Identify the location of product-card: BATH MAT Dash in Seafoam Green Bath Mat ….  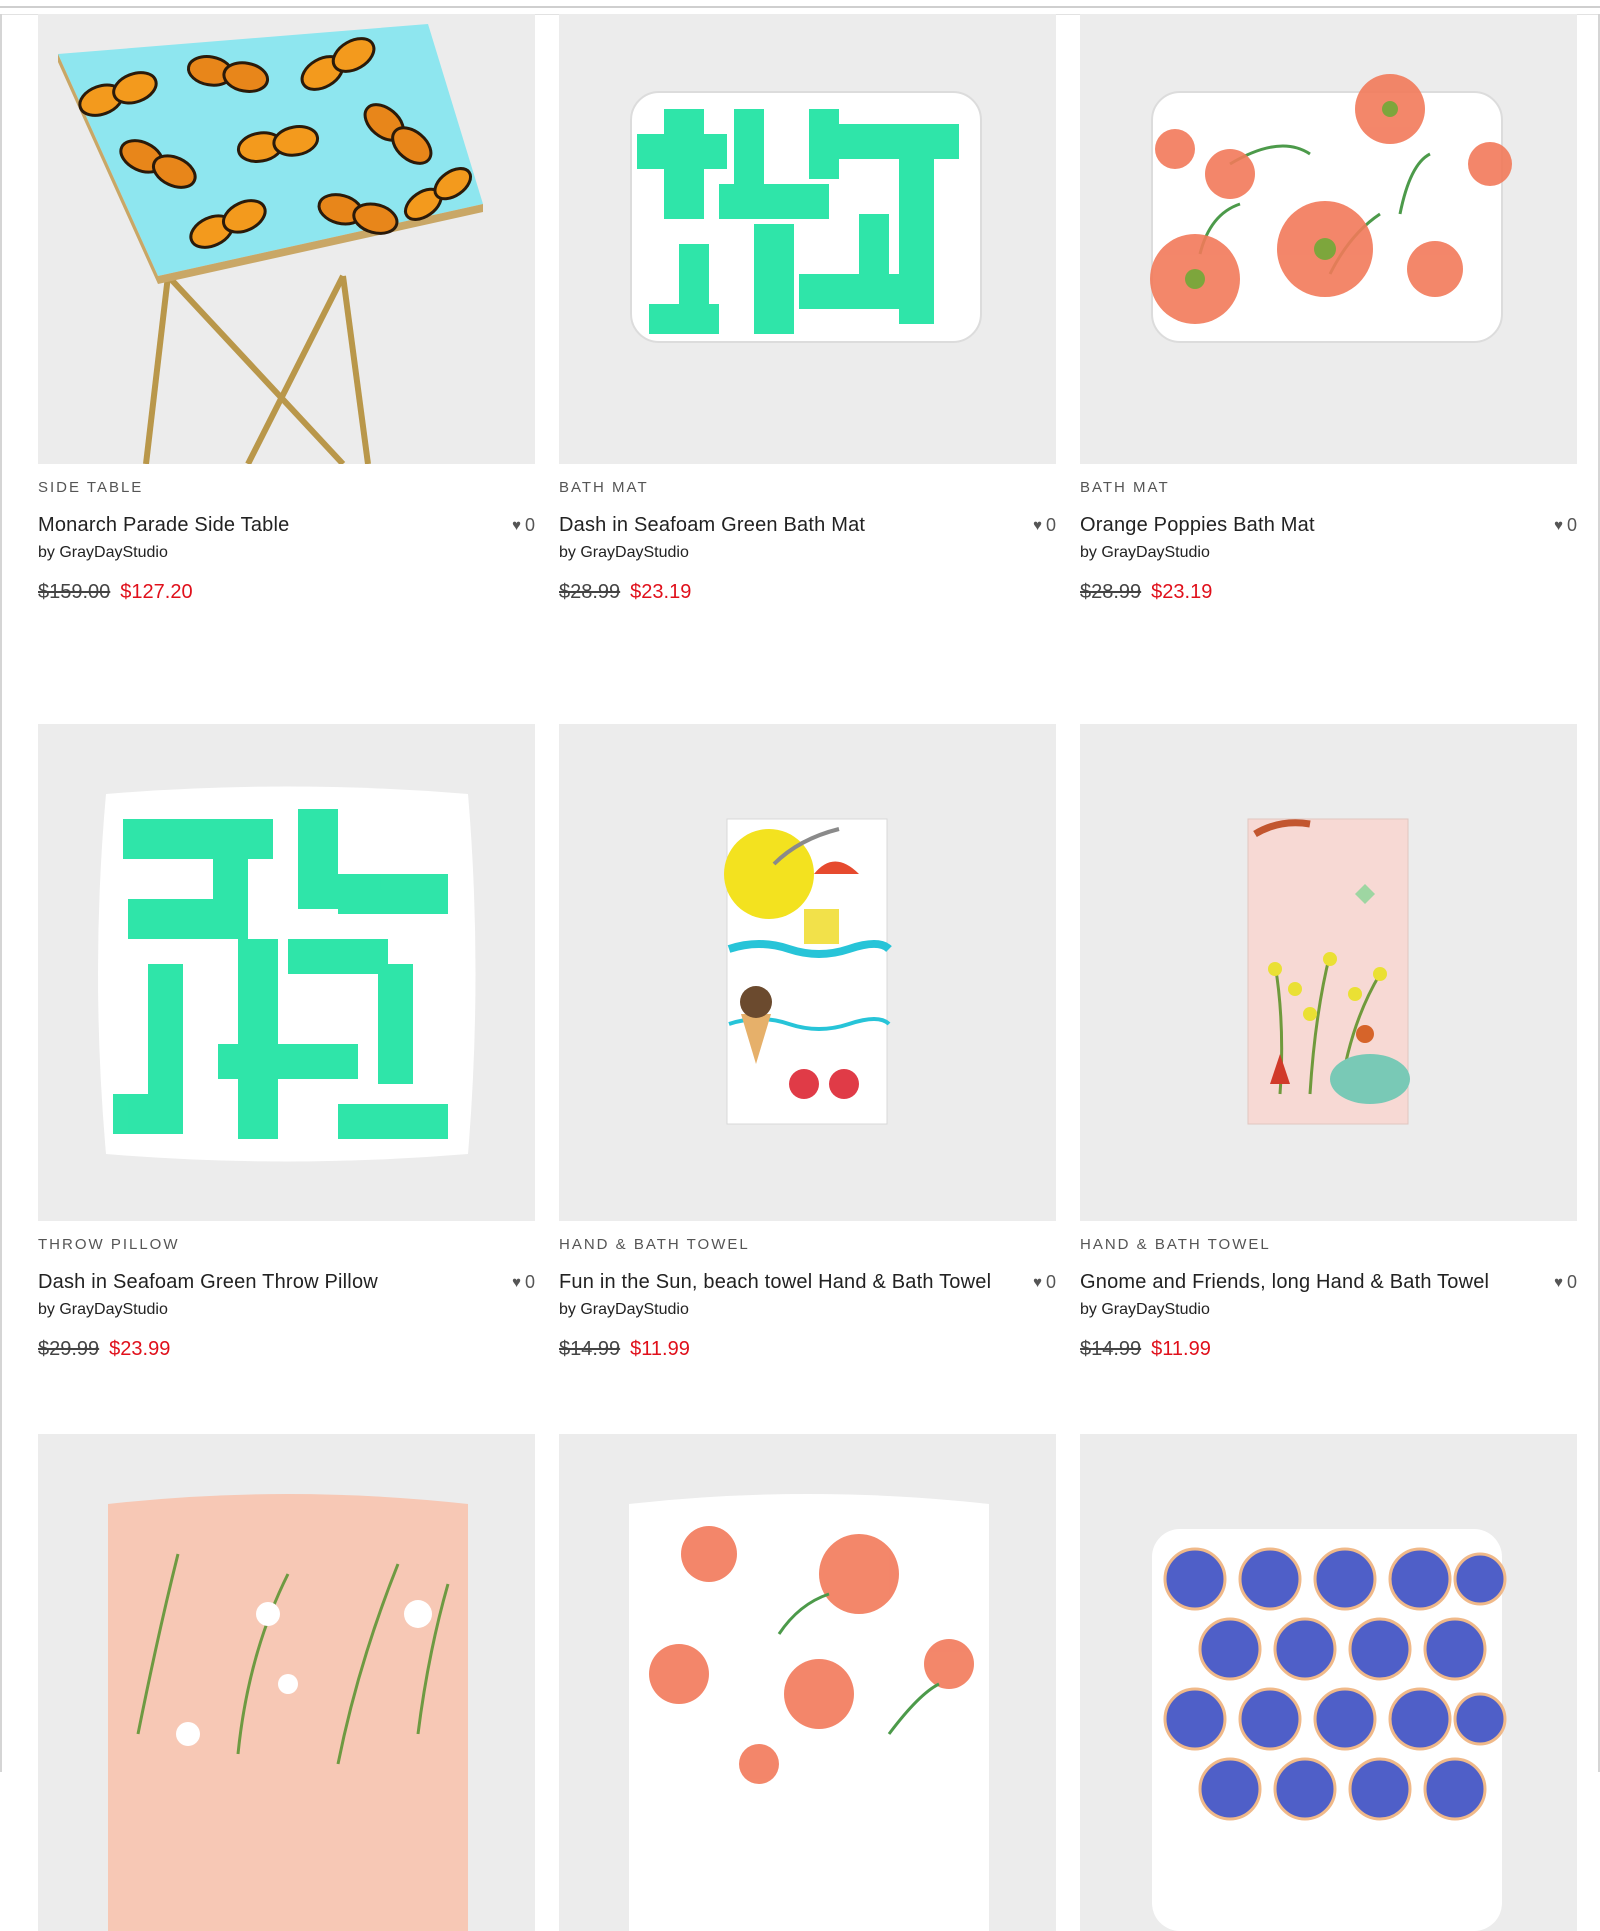
(807, 369).